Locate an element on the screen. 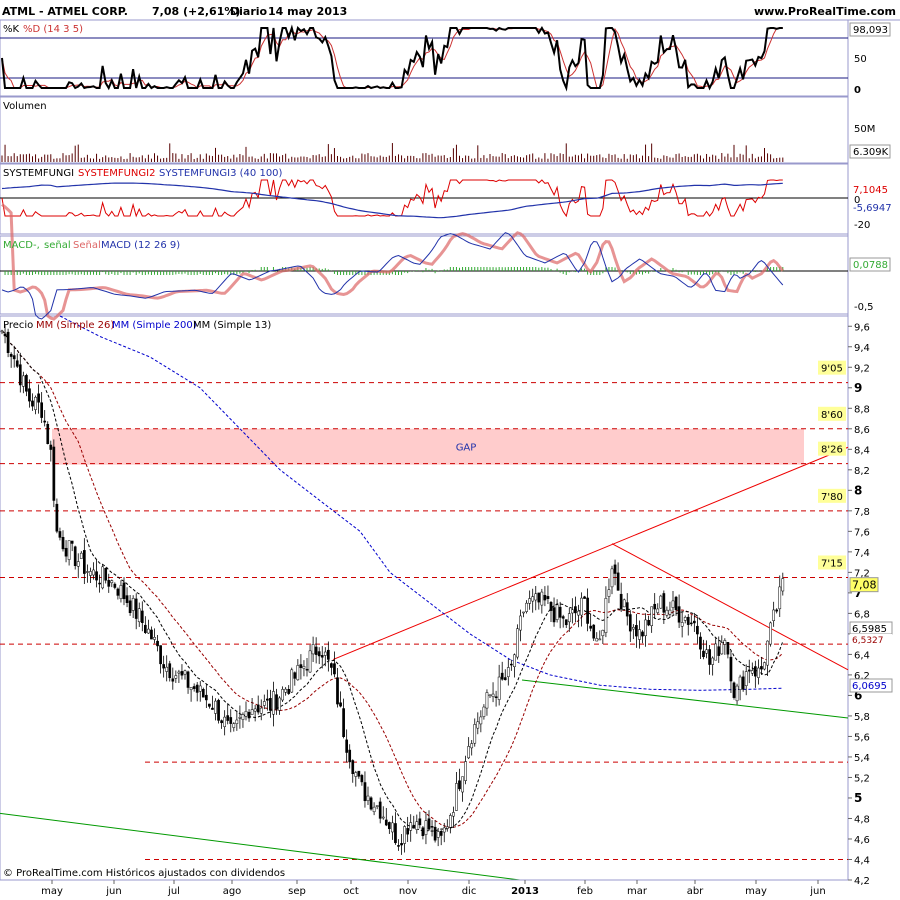  header-period: Diario is located at coordinates (249, 11).